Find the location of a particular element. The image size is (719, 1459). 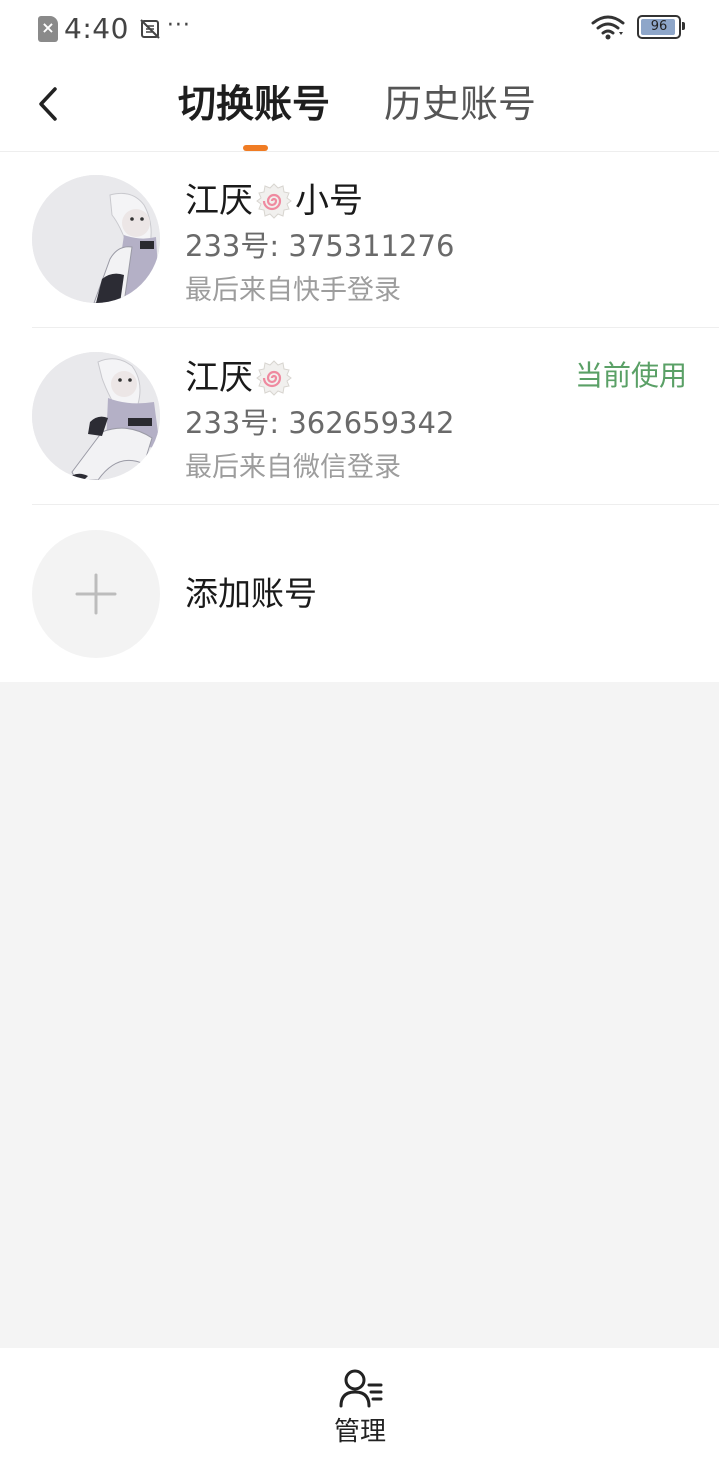

tab-indicator is located at coordinates (255, 148).